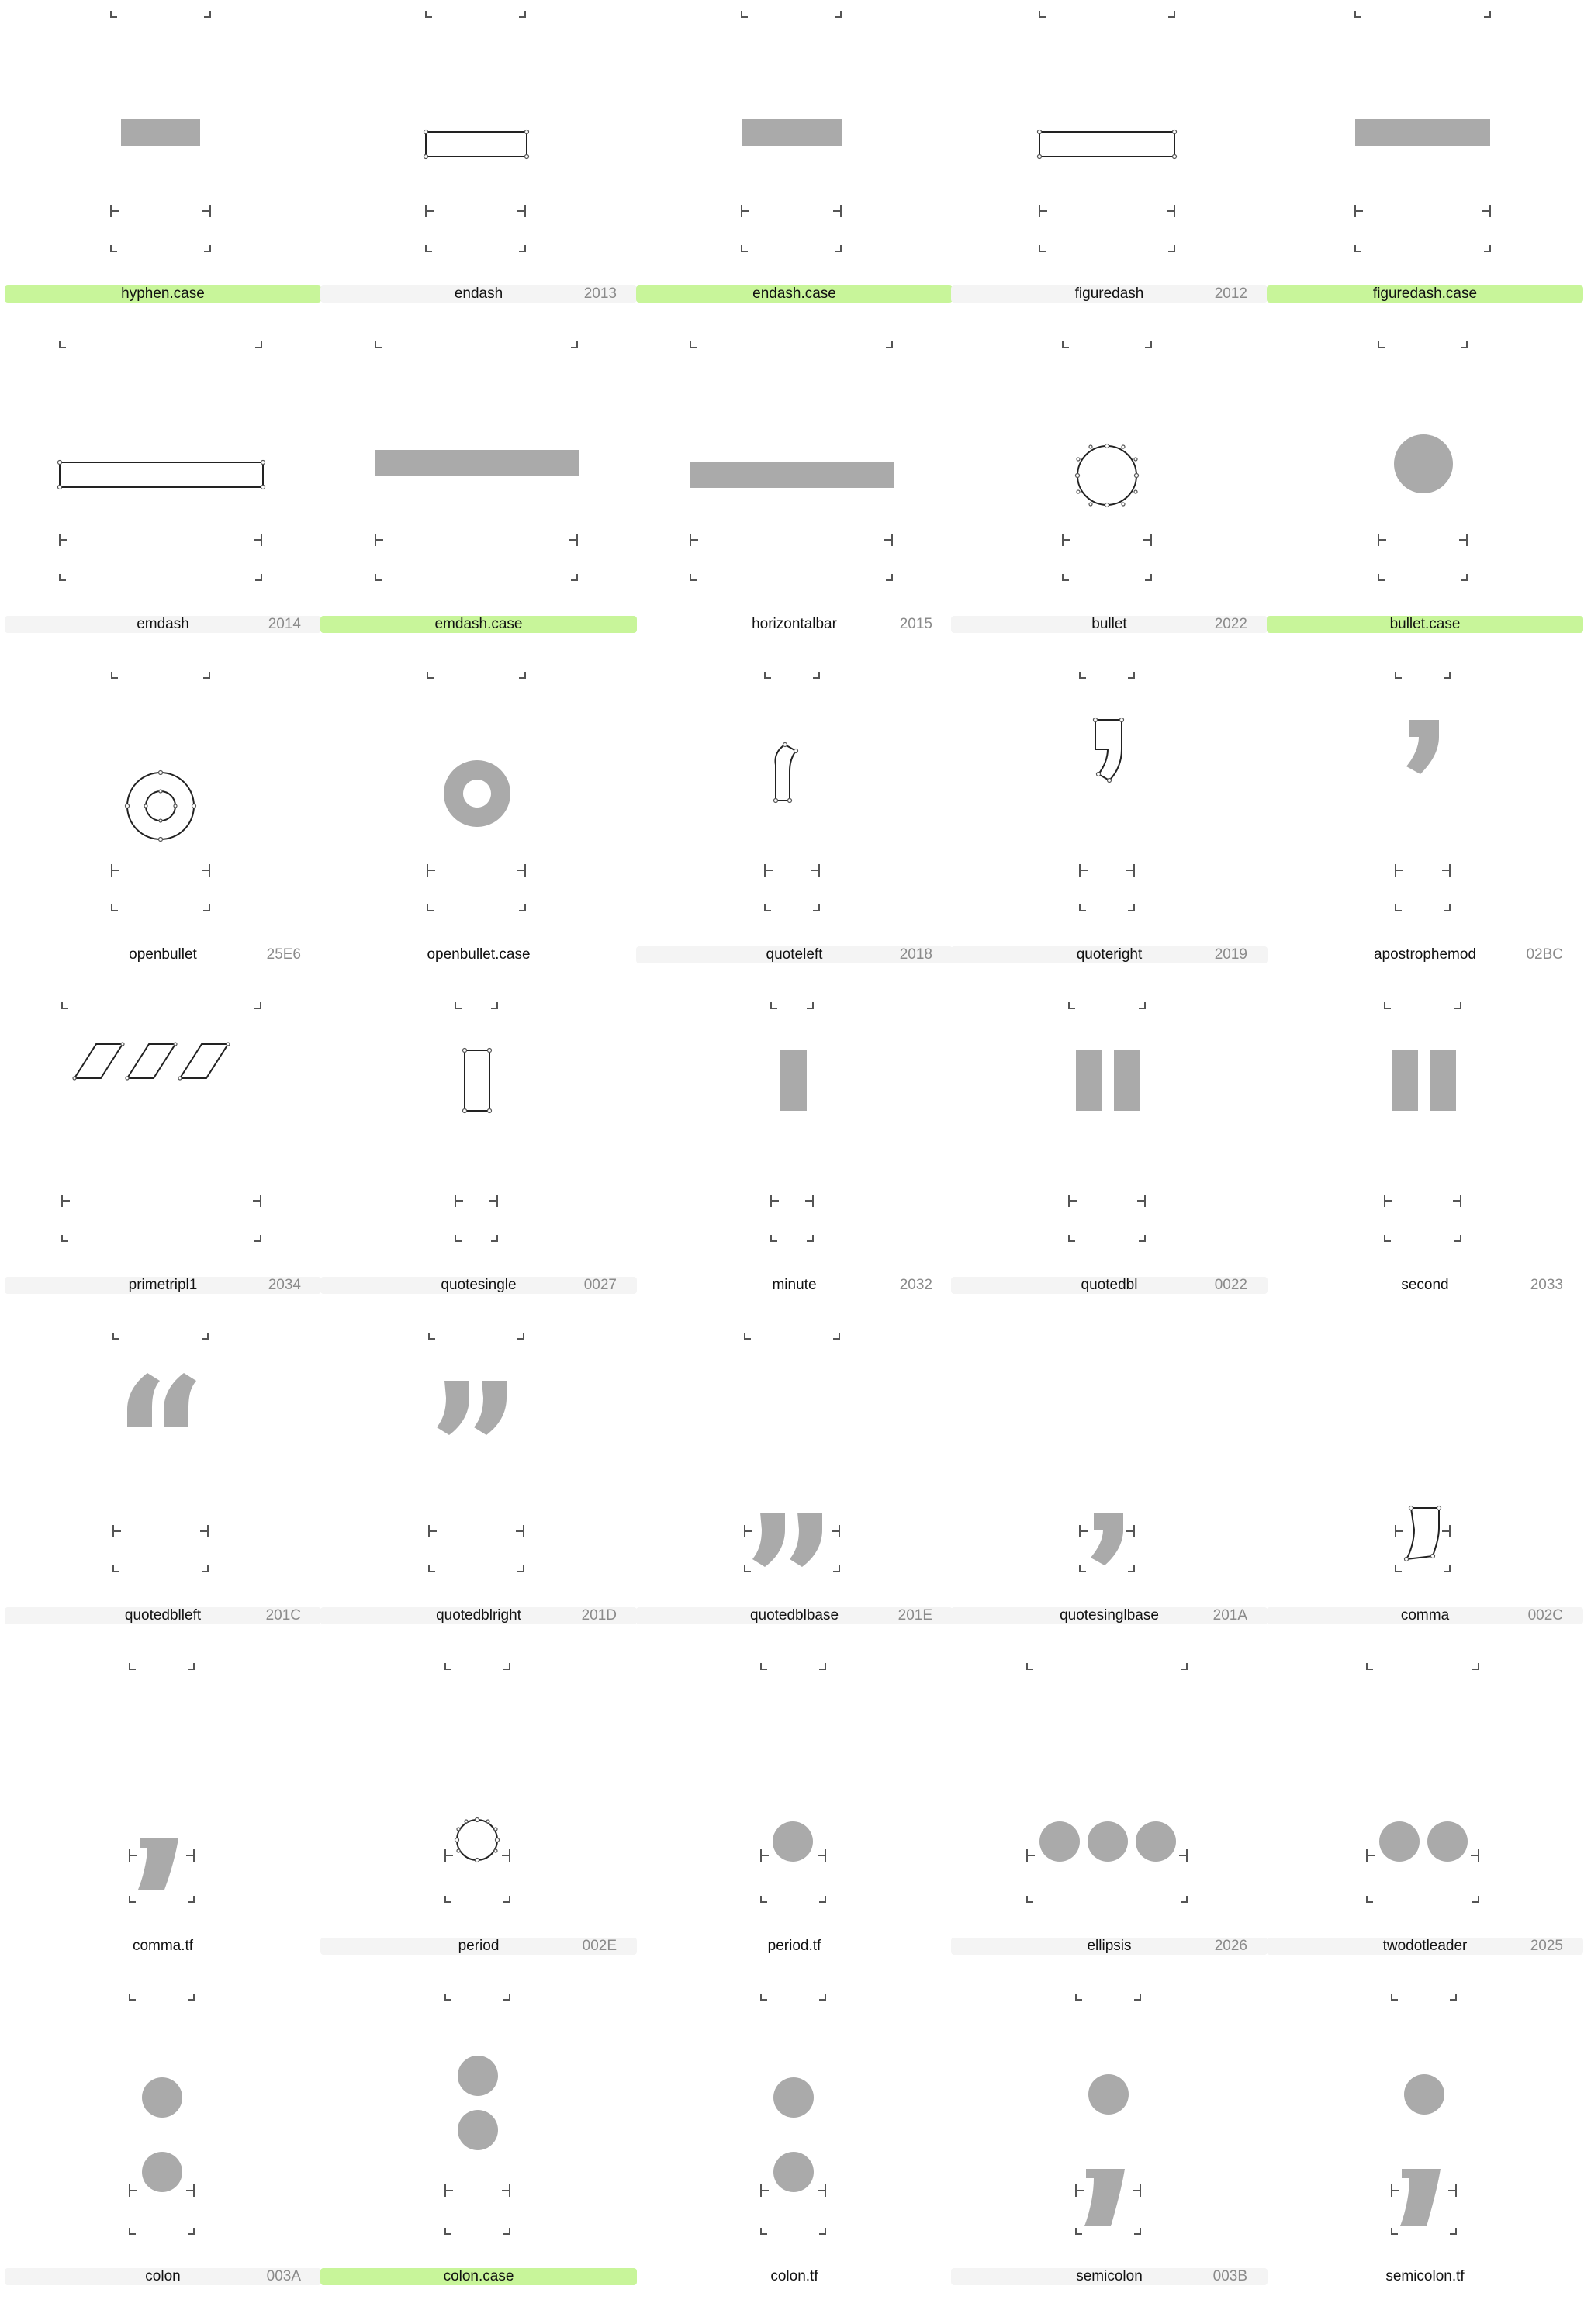 The image size is (1591, 2324). What do you see at coordinates (1110, 294) in the screenshot?
I see `glyph-label: figuredash 2012` at bounding box center [1110, 294].